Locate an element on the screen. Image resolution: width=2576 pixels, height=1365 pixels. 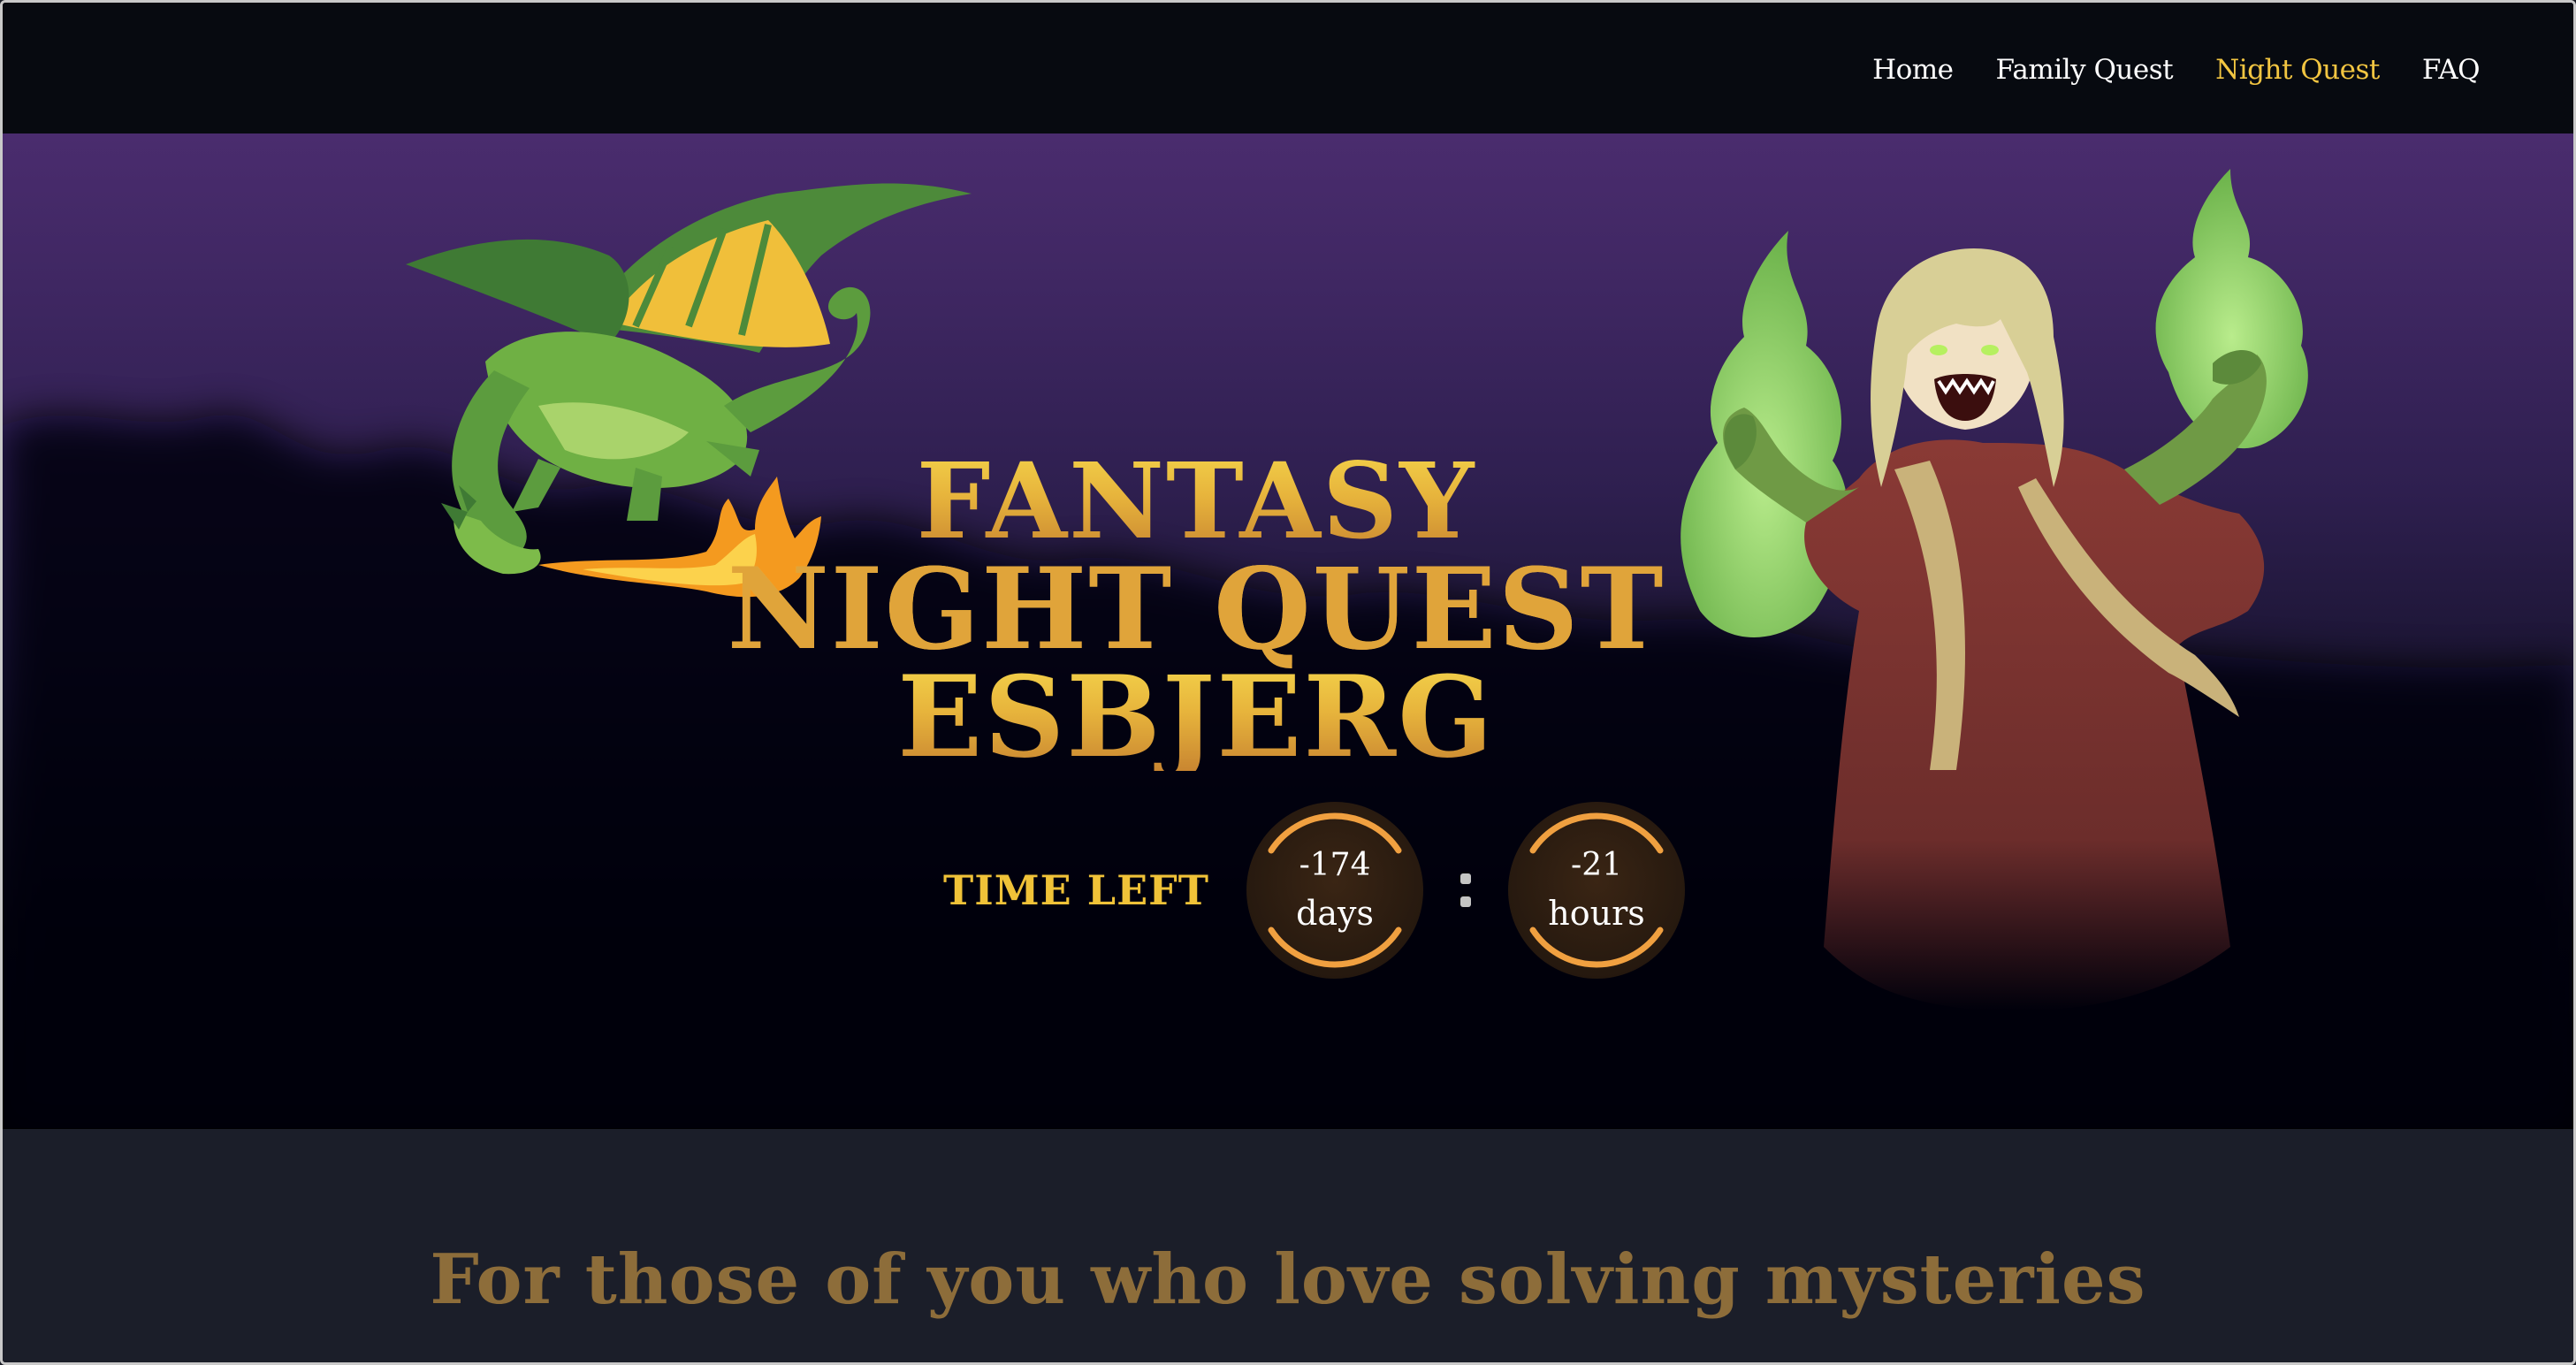
main-nav: Home Family Quest Night Quest FAQ is located at coordinates (2176, 70).